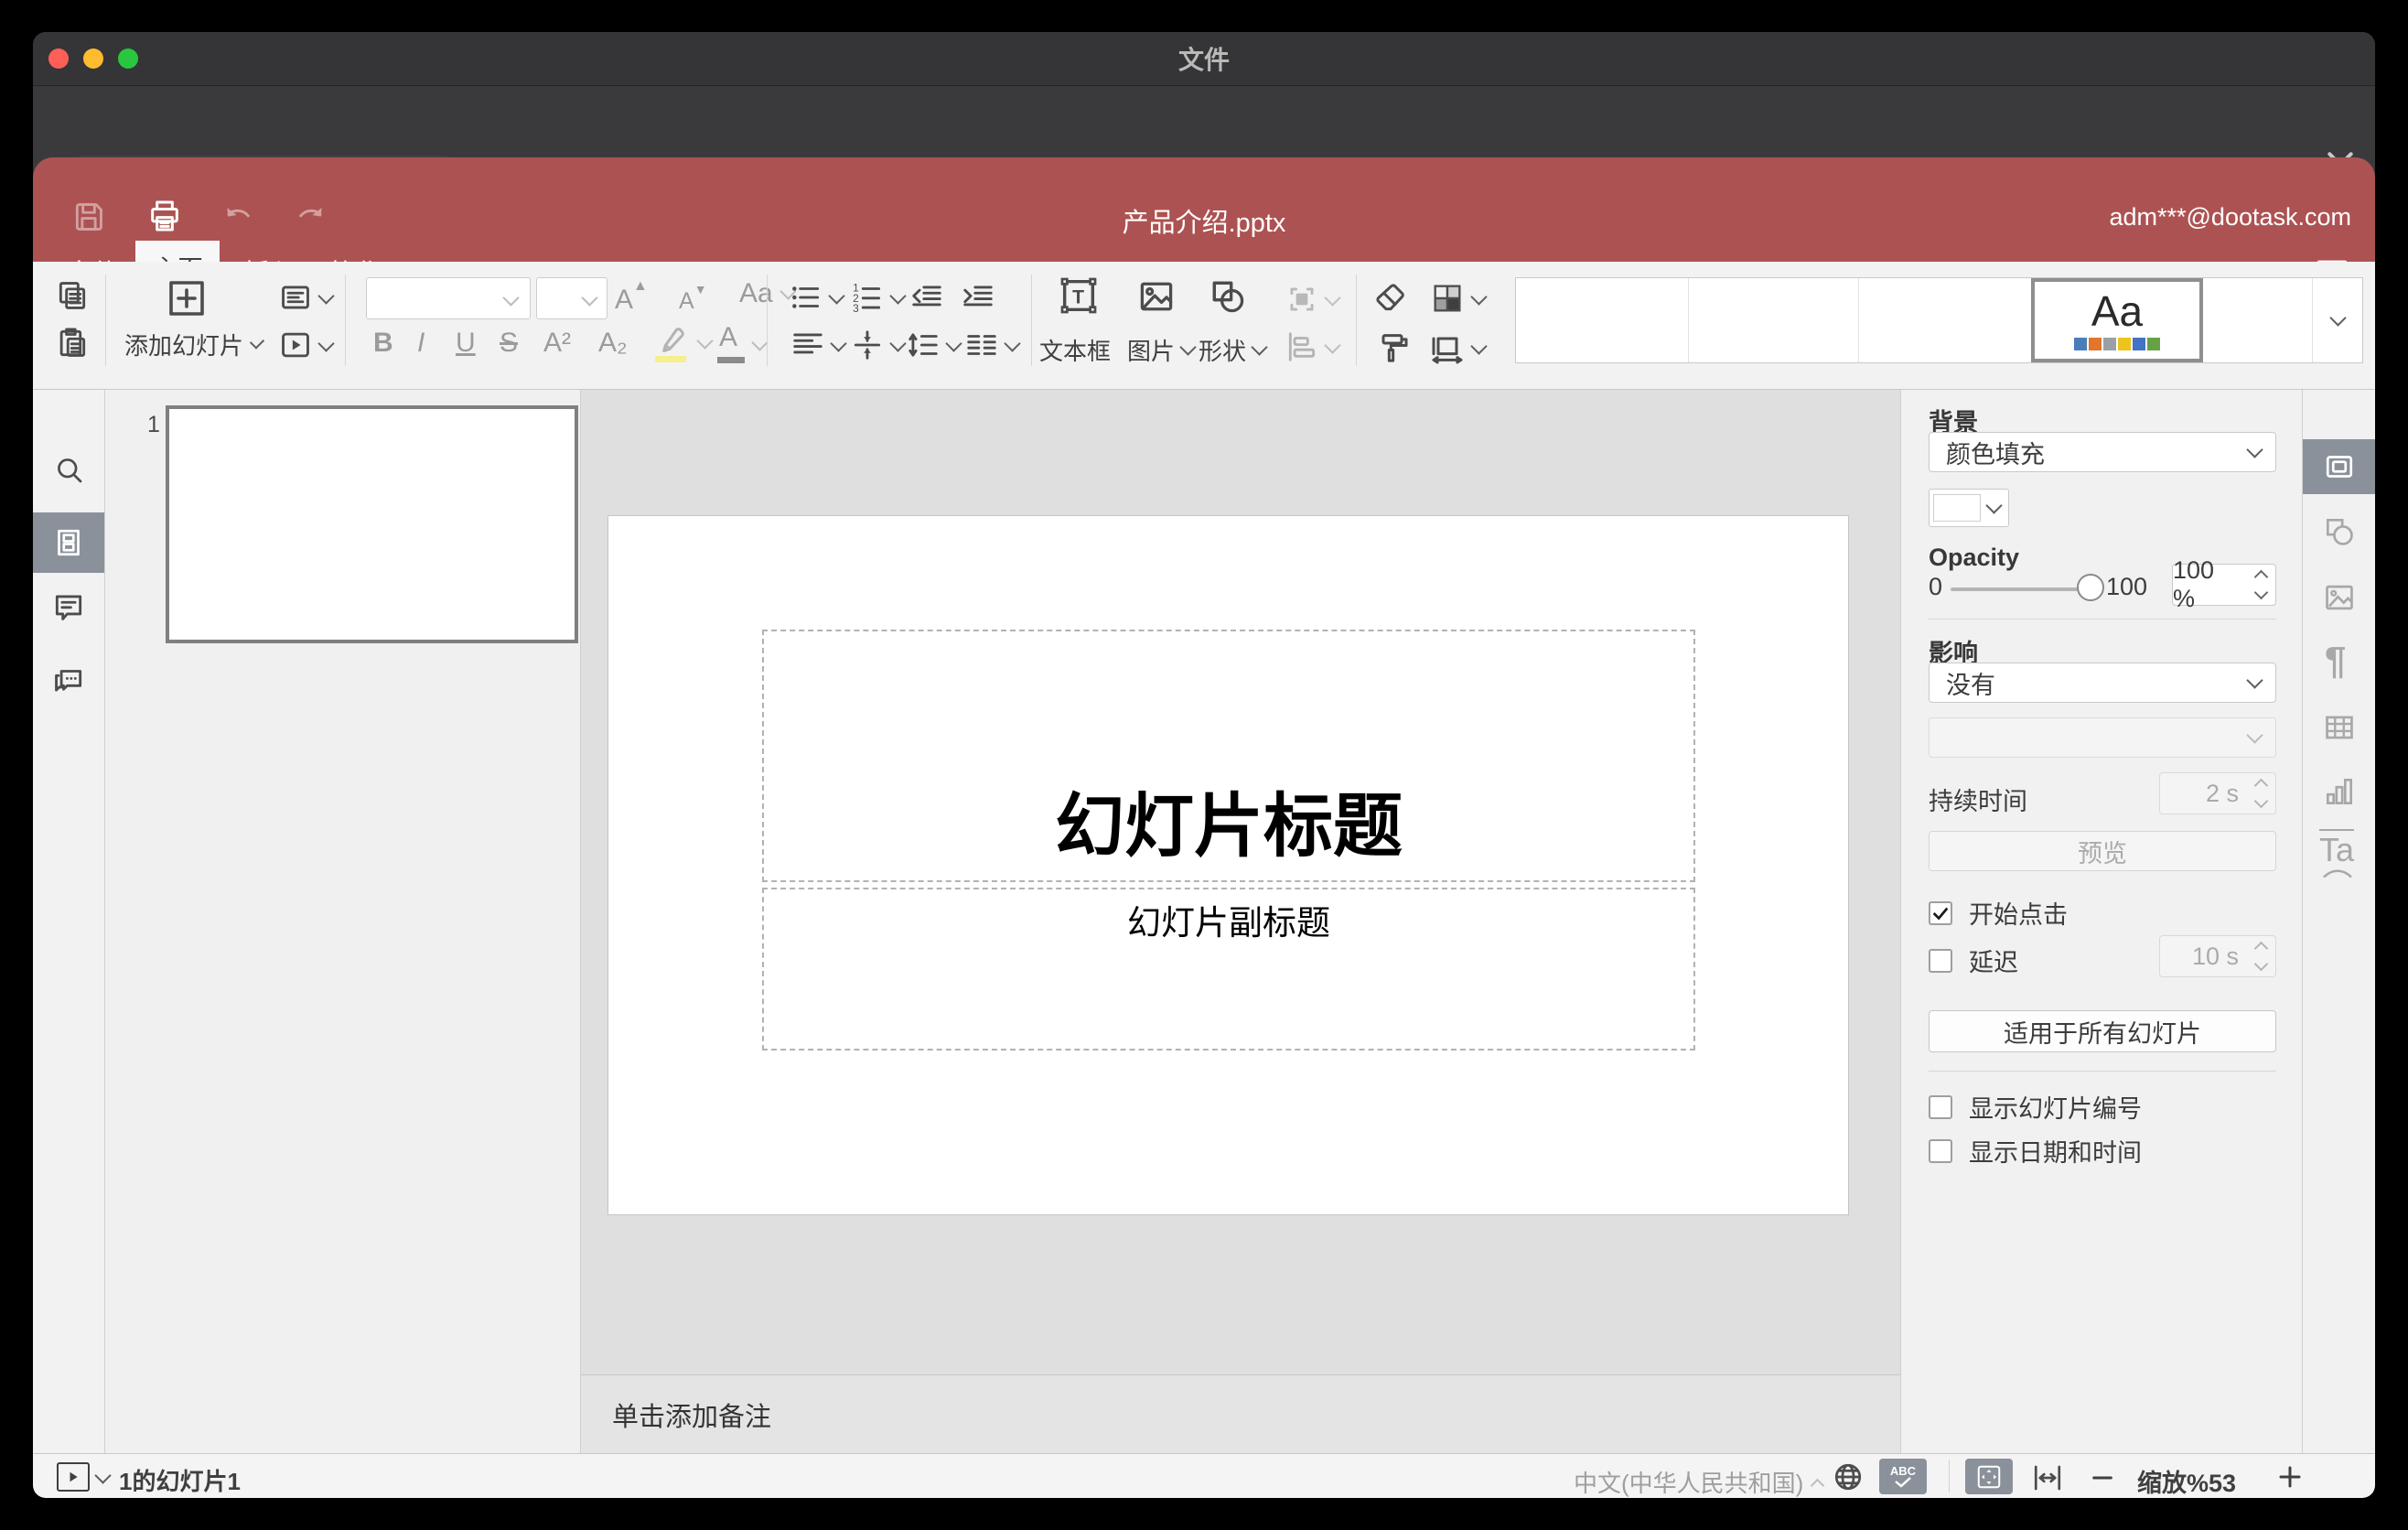 The image size is (2408, 1530). I want to click on preview-button: 预览, so click(2102, 851).